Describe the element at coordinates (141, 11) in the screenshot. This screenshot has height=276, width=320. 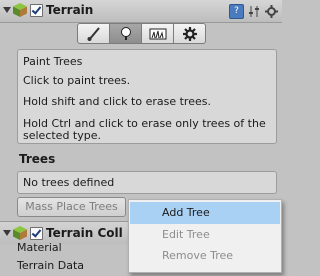
I see `terrain-component-header: Terrain ?` at that location.